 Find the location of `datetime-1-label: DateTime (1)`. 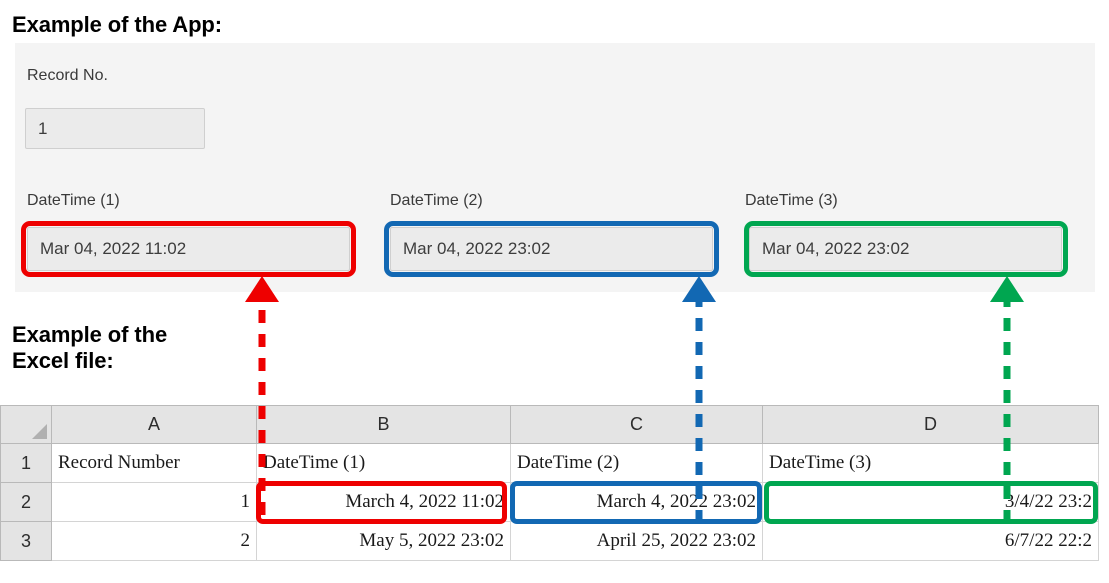

datetime-1-label: DateTime (1) is located at coordinates (73, 200).